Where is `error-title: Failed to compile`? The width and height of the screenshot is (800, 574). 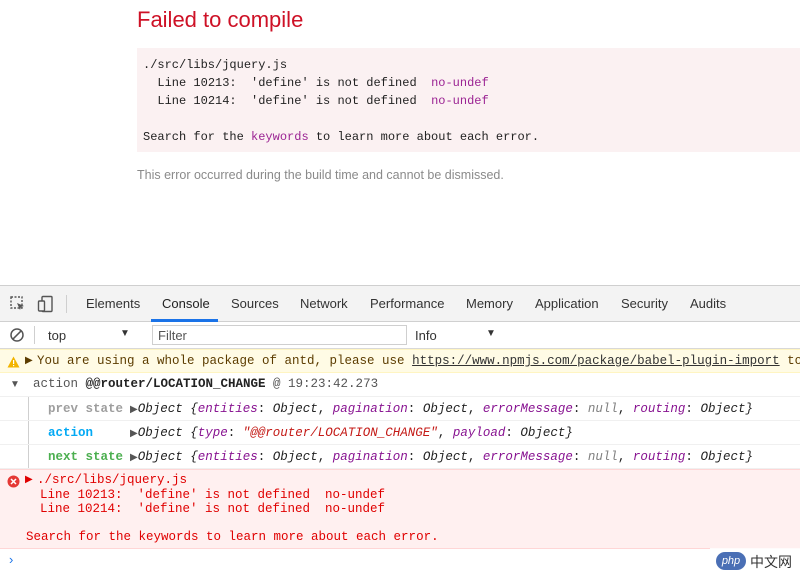 error-title: Failed to compile is located at coordinates (220, 19).